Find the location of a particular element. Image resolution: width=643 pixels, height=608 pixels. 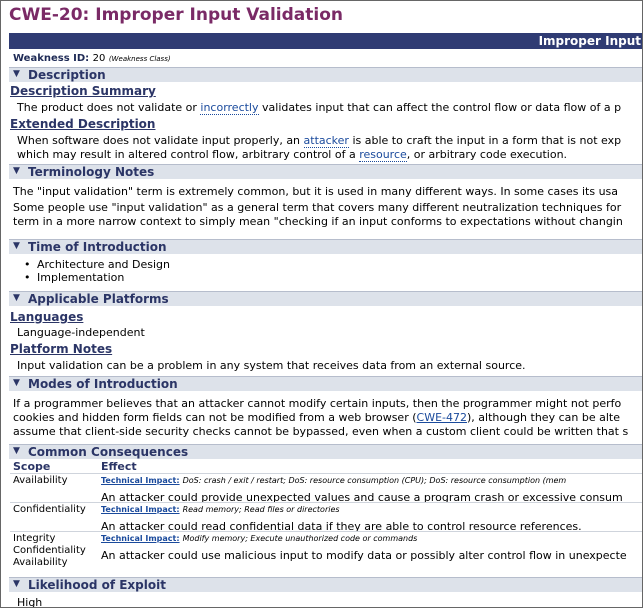

glossary-link-attacker: attacker is located at coordinates (326, 141).